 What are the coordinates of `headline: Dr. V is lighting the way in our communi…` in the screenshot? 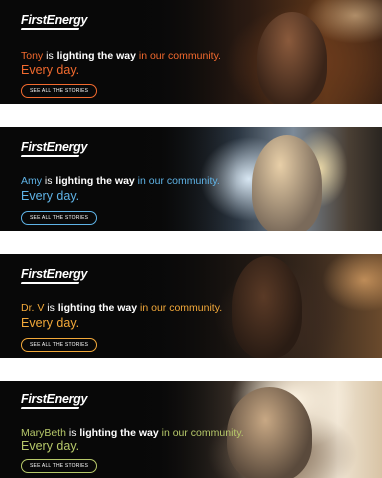 It's located at (121, 308).